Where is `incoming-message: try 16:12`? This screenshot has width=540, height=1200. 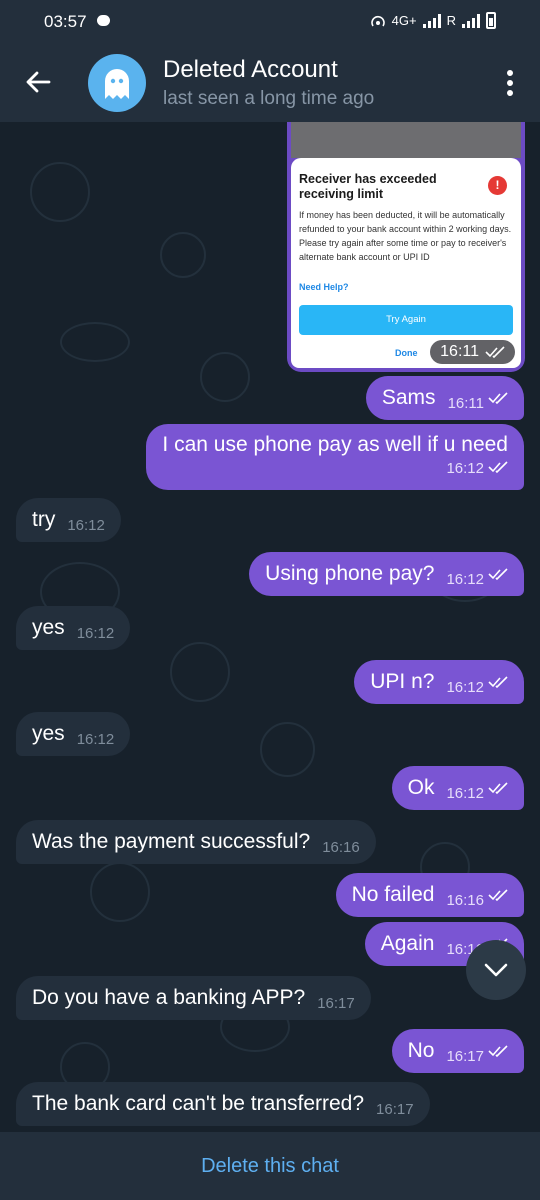
incoming-message: try 16:12 is located at coordinates (68, 520).